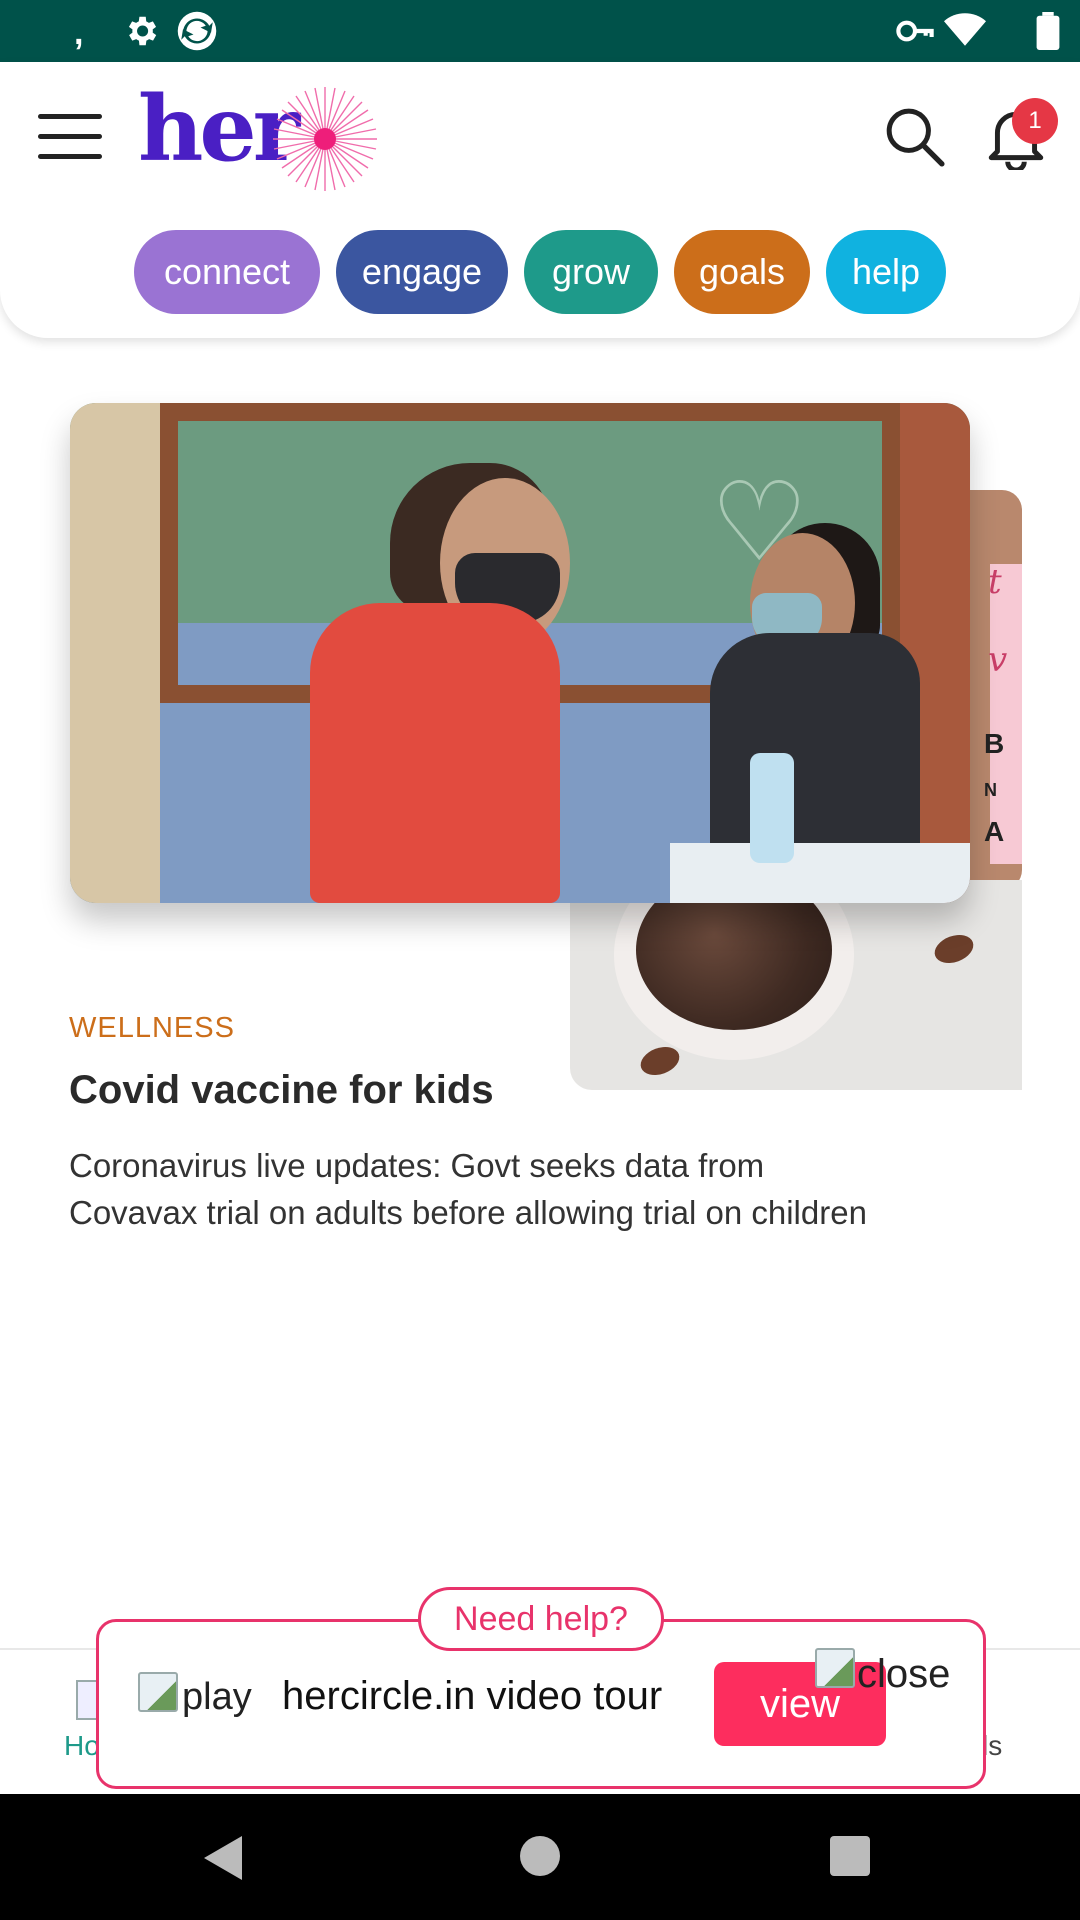 This screenshot has height=1920, width=1080. What do you see at coordinates (541, 1619) in the screenshot?
I see `need-help-tab: Need help?` at bounding box center [541, 1619].